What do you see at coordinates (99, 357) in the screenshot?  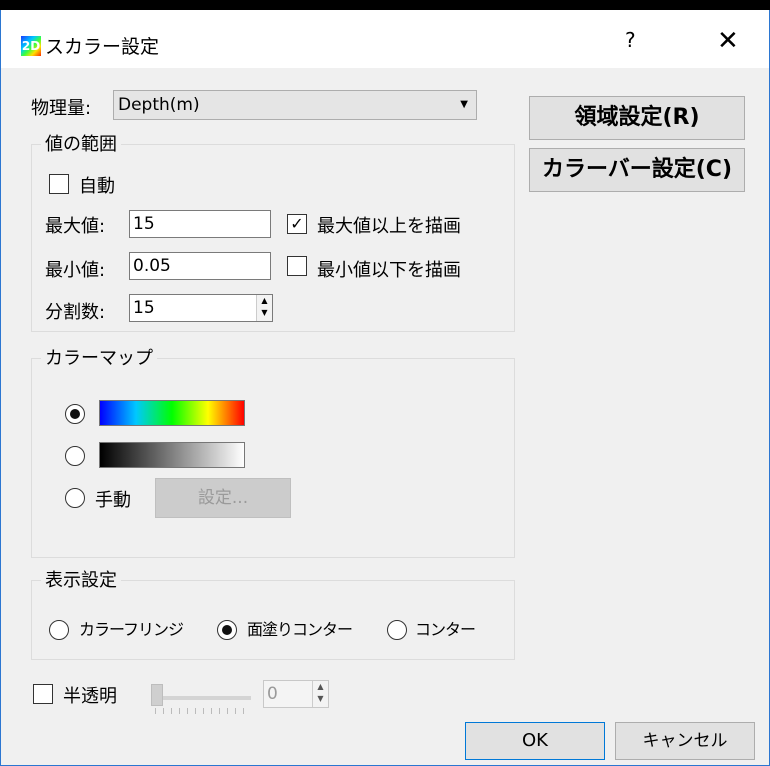 I see `colormap-title: カラーマップ` at bounding box center [99, 357].